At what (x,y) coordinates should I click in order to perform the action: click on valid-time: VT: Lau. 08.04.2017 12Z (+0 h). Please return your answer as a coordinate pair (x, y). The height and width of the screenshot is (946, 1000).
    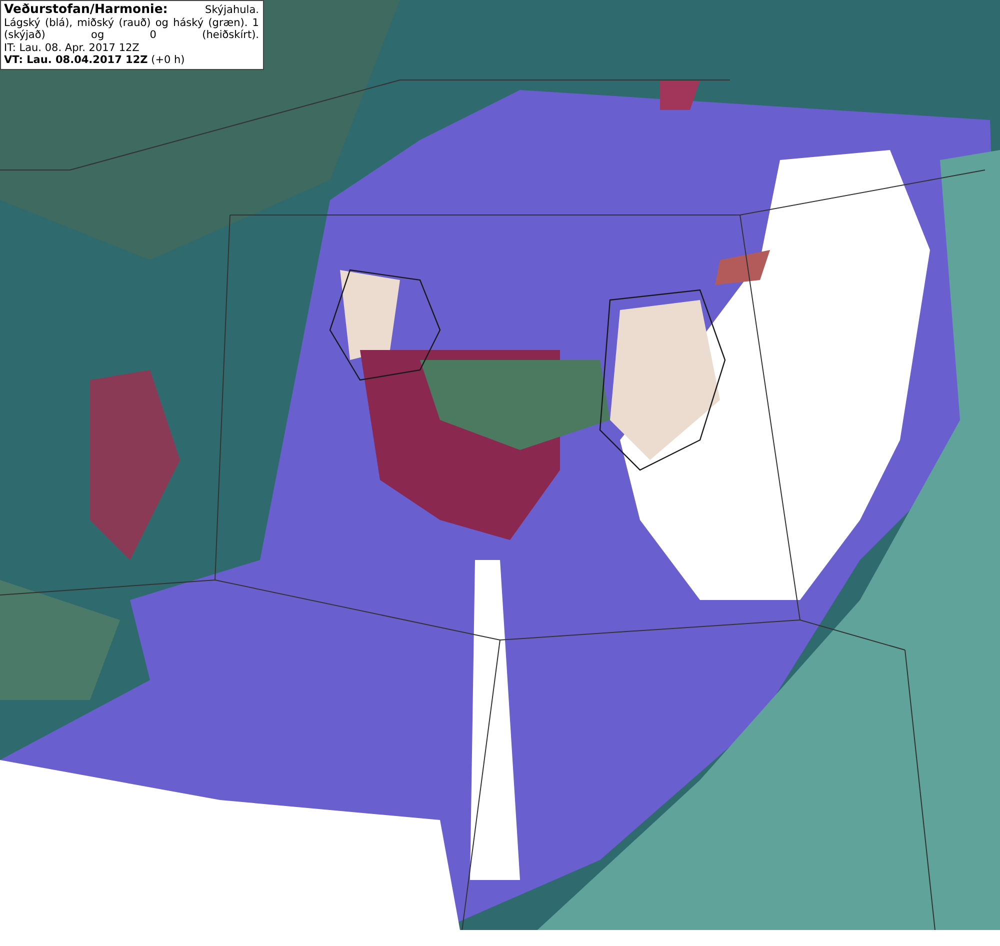
    Looking at the image, I should click on (95, 60).